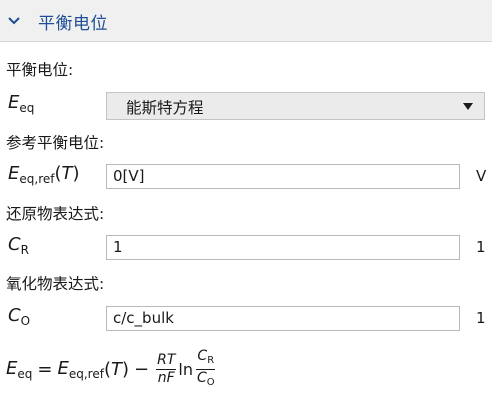  What do you see at coordinates (14, 315) in the screenshot?
I see `co-symbol-main: C` at bounding box center [14, 315].